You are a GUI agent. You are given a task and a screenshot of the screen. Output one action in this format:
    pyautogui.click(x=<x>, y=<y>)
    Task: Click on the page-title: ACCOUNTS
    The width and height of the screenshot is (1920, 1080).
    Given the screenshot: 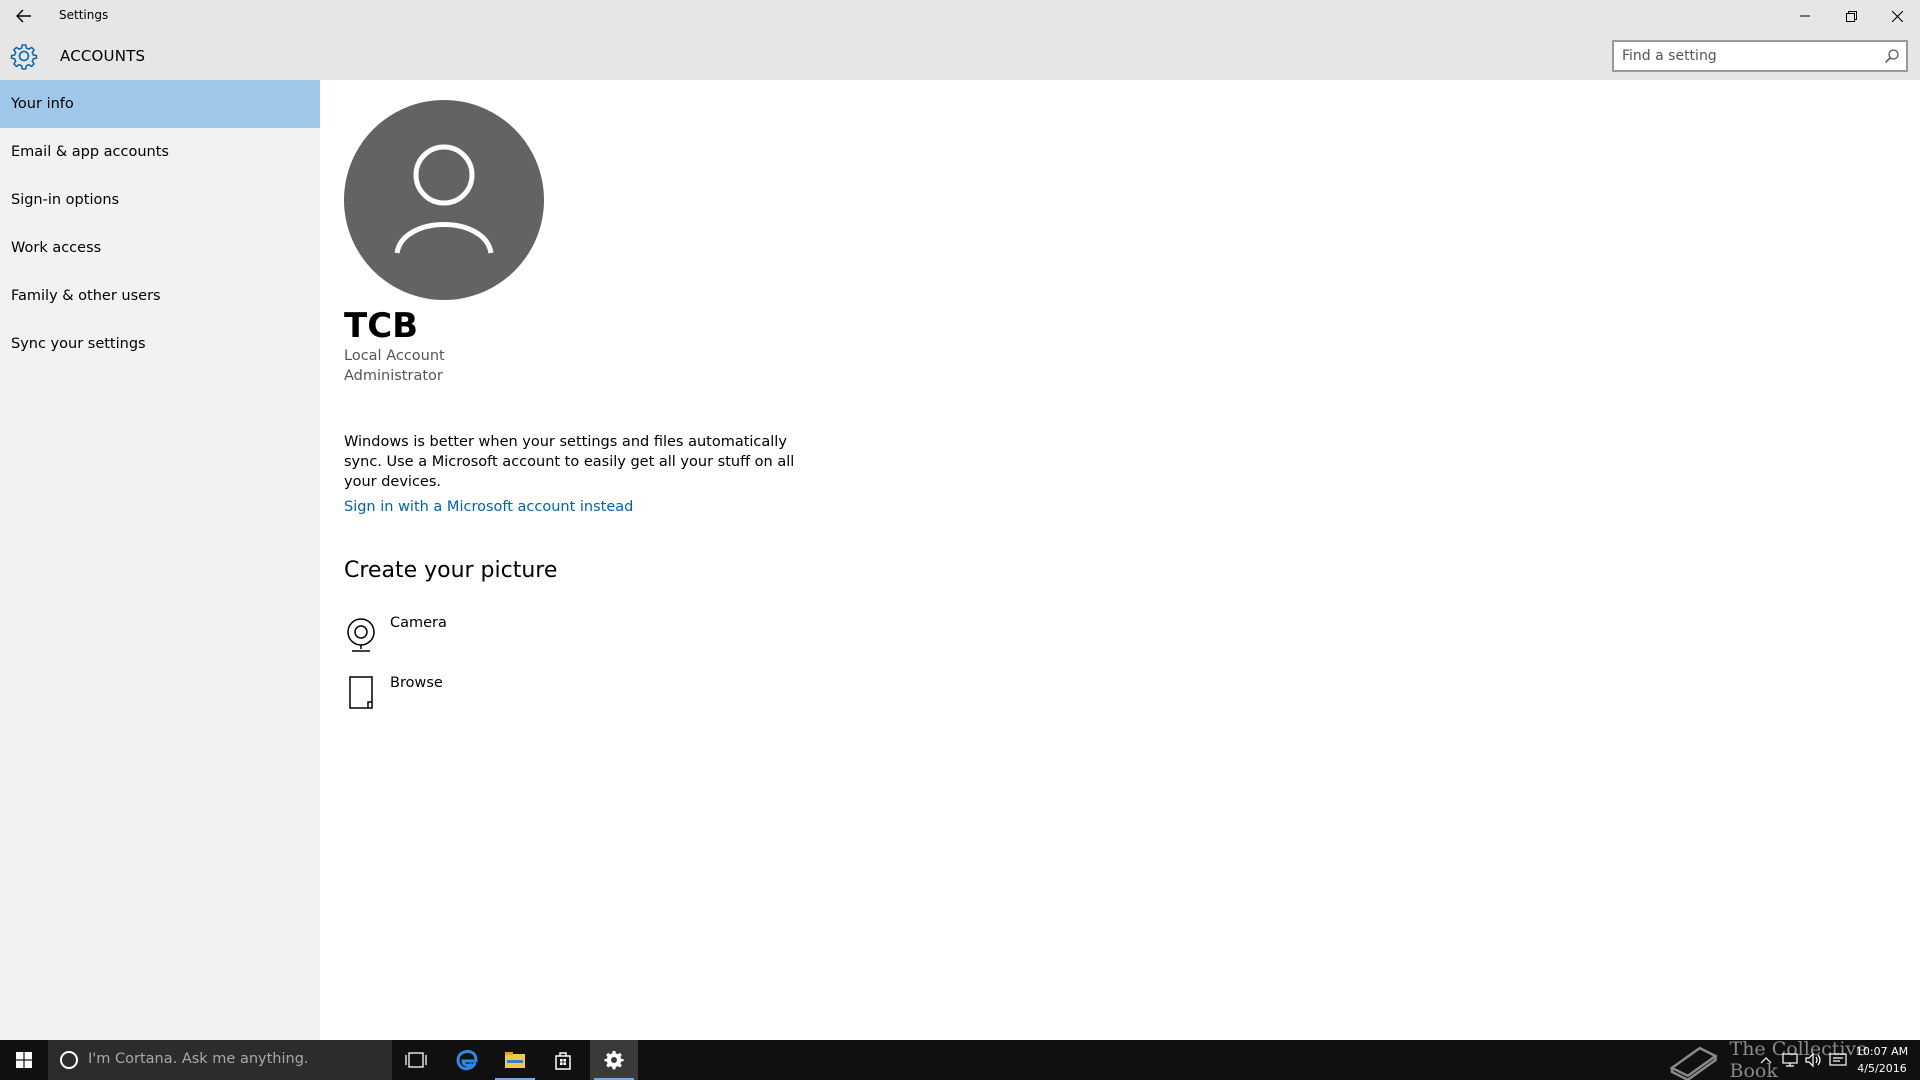 What is the action you would take?
    pyautogui.click(x=103, y=56)
    